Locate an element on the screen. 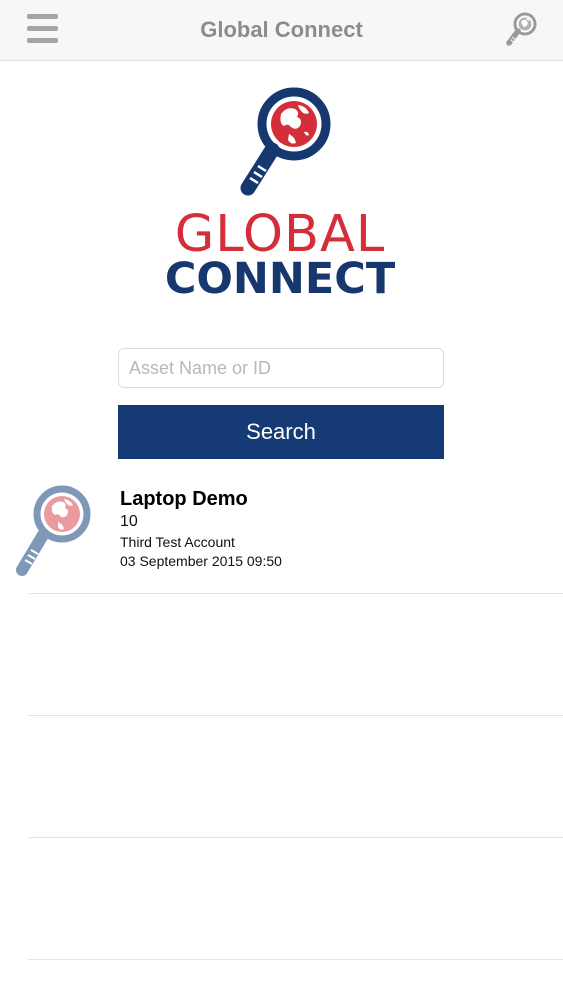 The image size is (563, 1000). menu-button is located at coordinates (43, 30).